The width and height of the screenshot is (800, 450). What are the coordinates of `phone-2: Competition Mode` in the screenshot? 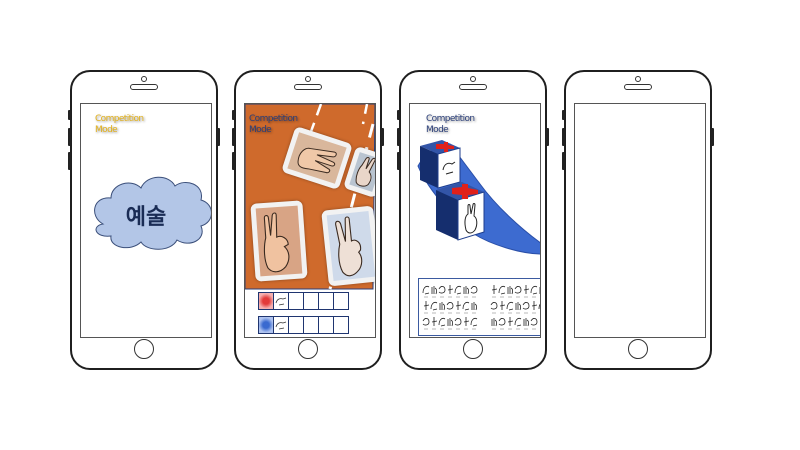 It's located at (308, 220).